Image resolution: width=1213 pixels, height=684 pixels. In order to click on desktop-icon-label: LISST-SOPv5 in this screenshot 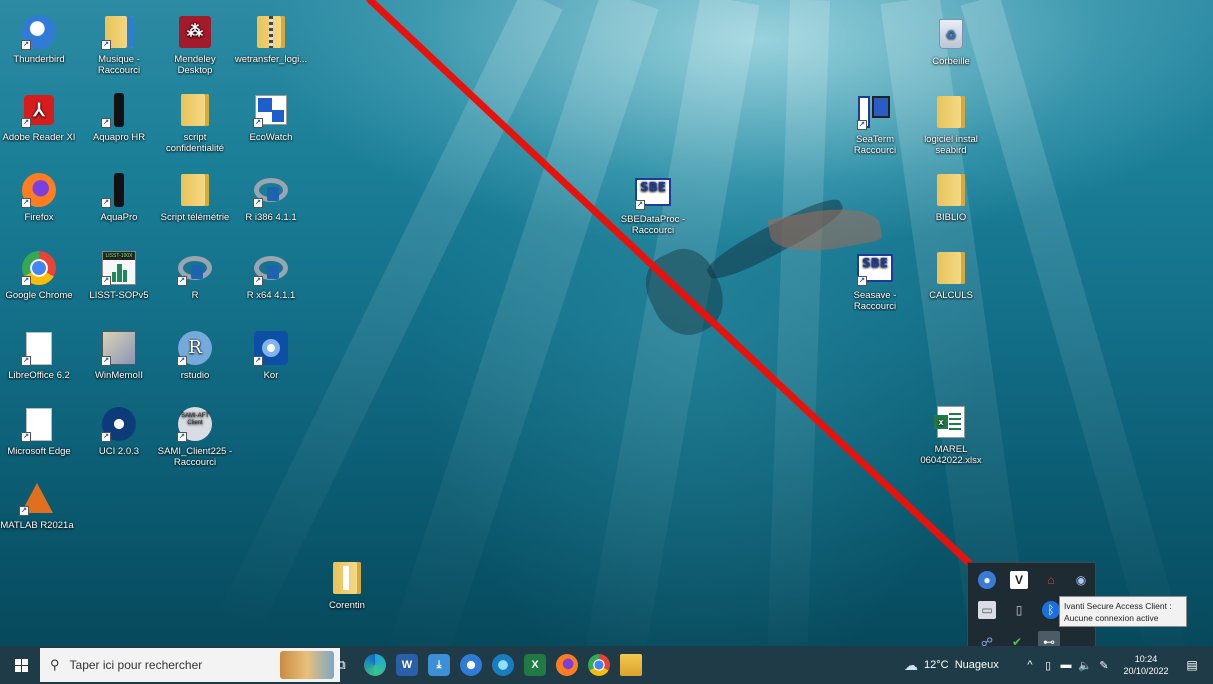, I will do `click(119, 295)`.